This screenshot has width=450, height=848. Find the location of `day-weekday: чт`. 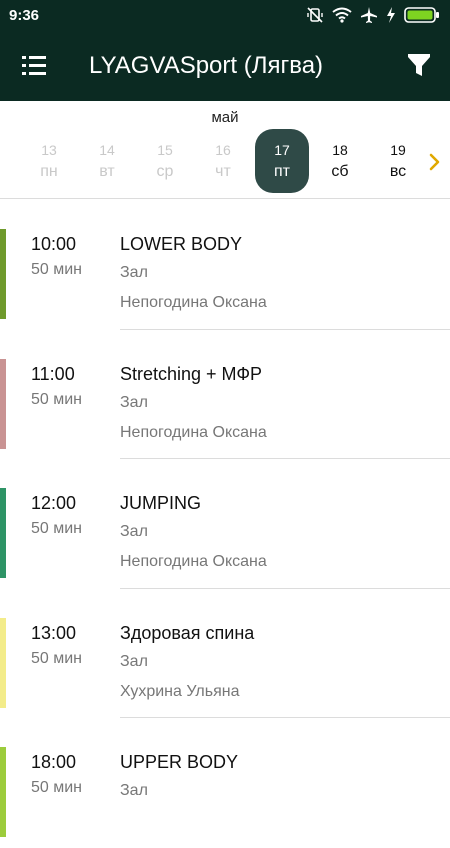

day-weekday: чт is located at coordinates (223, 171).